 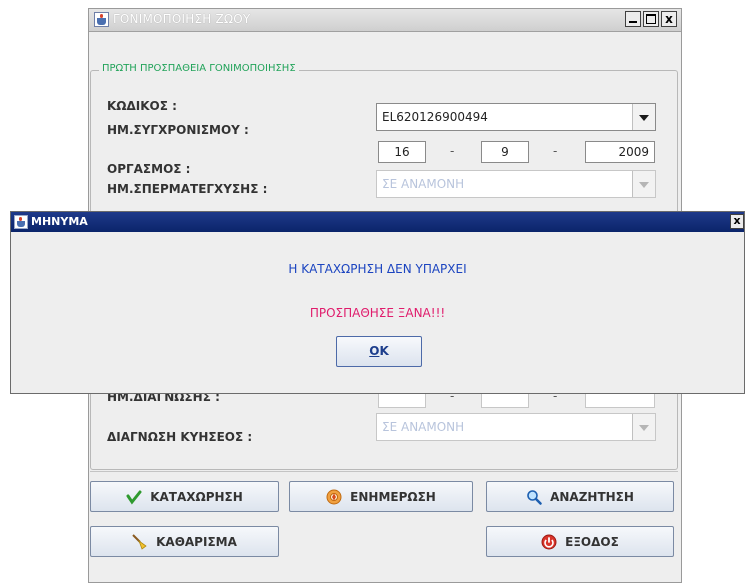 I want to click on update-button-label: ΕΝΗΜΕΡΩΣΗ, so click(x=393, y=496).